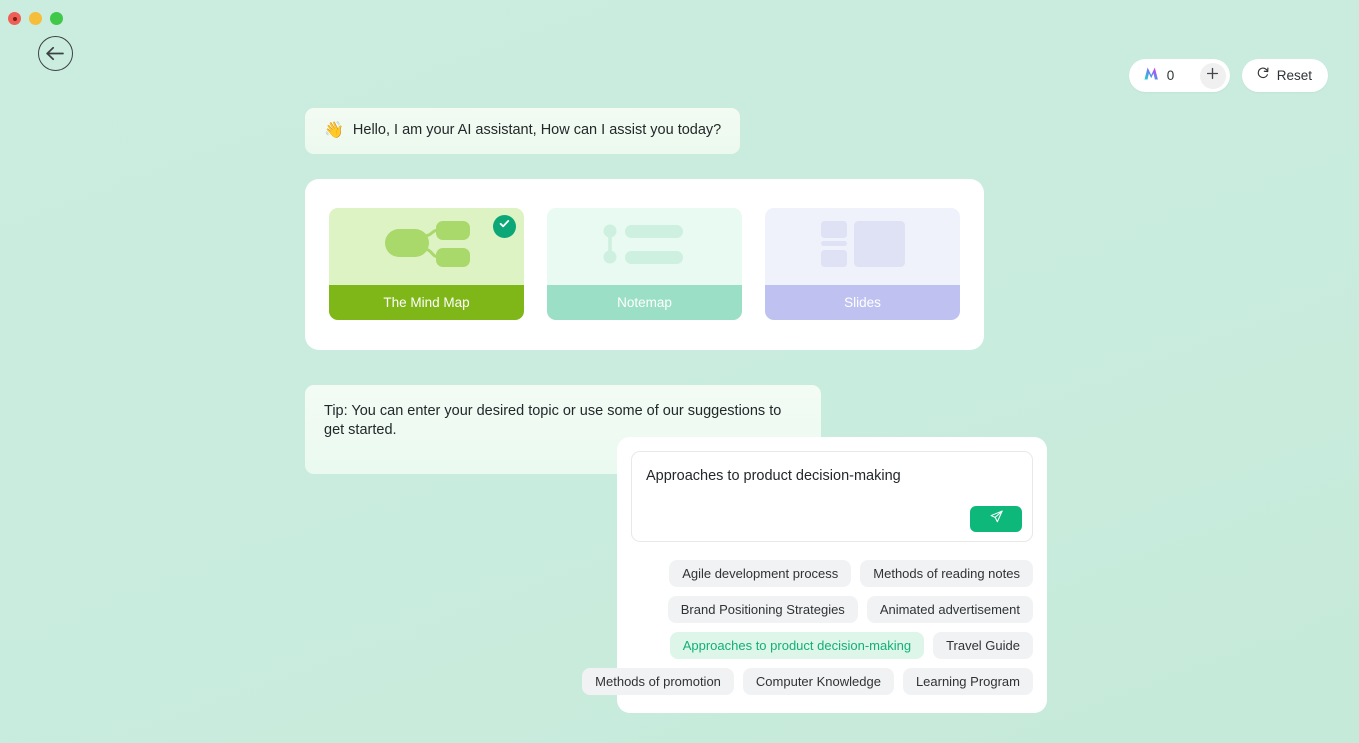  Describe the element at coordinates (14, 18) in the screenshot. I see `close-window-button` at that location.